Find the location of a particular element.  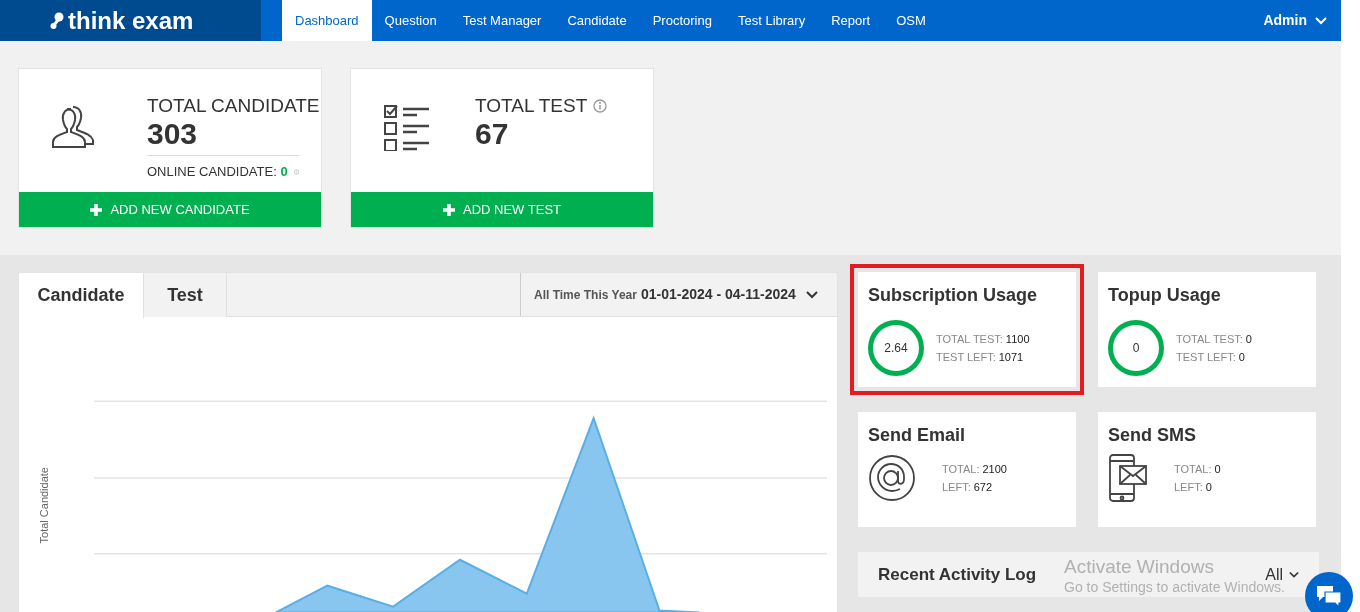

stat-value: 1071 is located at coordinates (1011, 357).